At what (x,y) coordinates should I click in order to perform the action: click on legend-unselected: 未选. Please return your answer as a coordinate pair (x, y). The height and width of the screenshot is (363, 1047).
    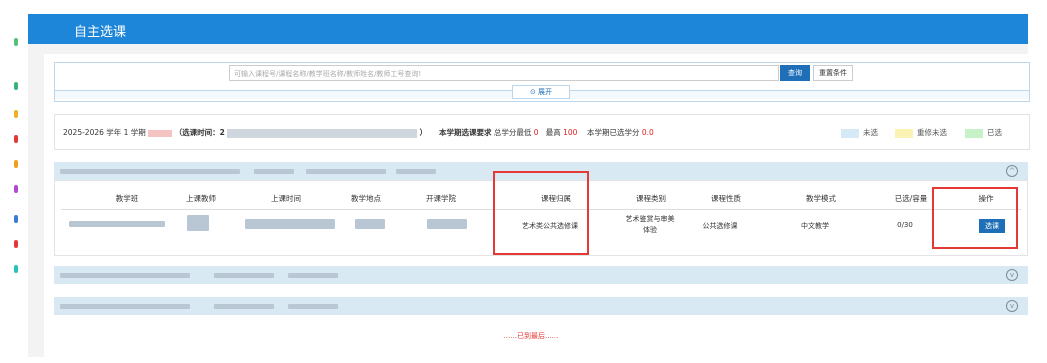
    Looking at the image, I should click on (859, 132).